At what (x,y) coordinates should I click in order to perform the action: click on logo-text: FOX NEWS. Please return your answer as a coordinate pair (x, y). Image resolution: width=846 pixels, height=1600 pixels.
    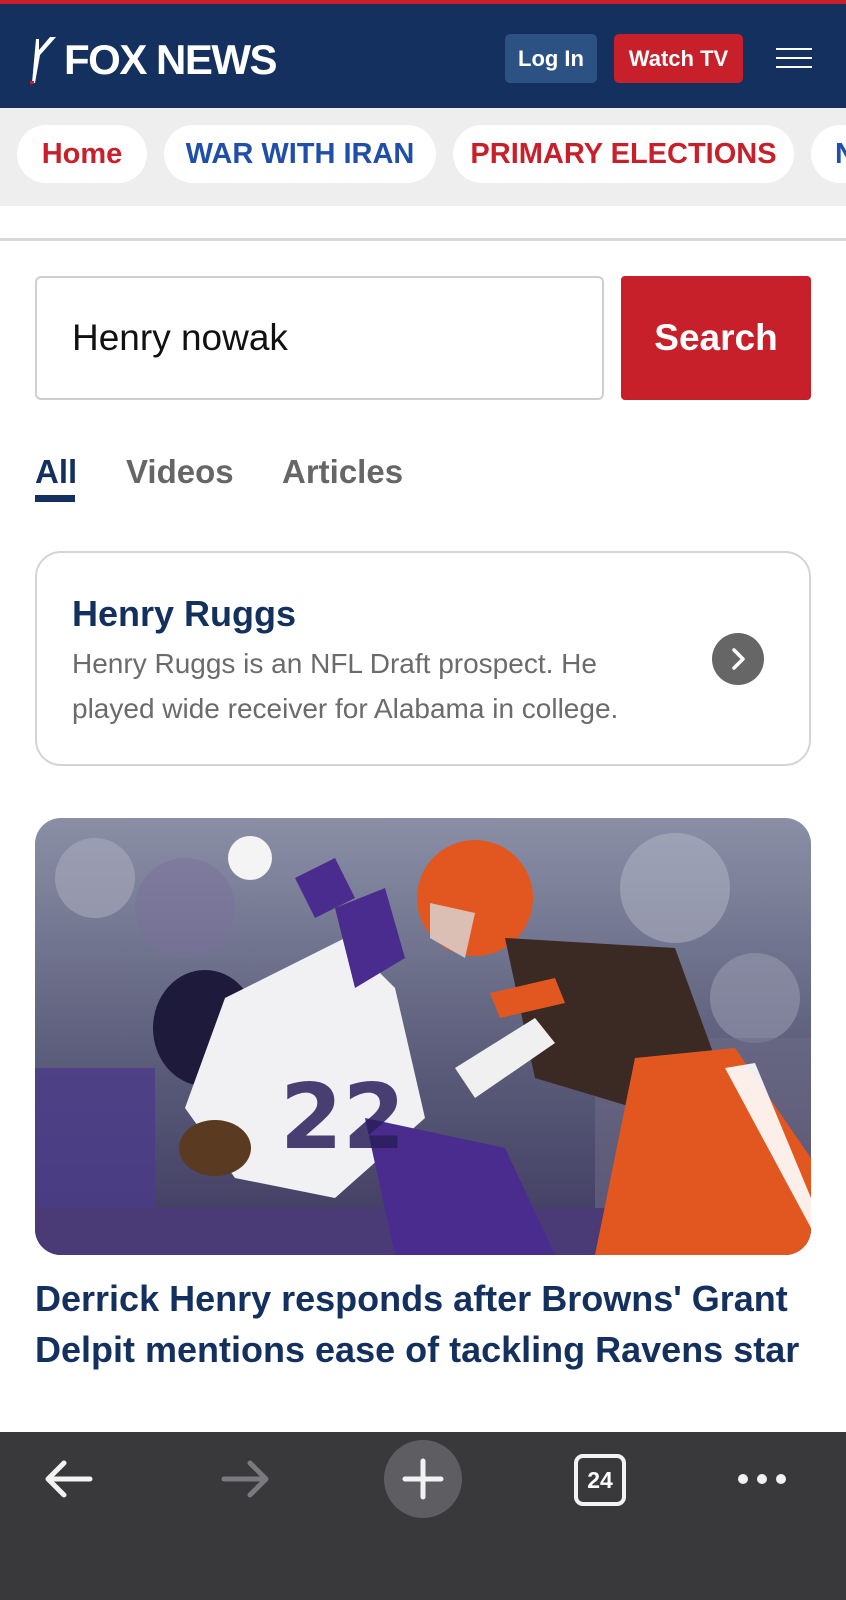
    Looking at the image, I should click on (171, 59).